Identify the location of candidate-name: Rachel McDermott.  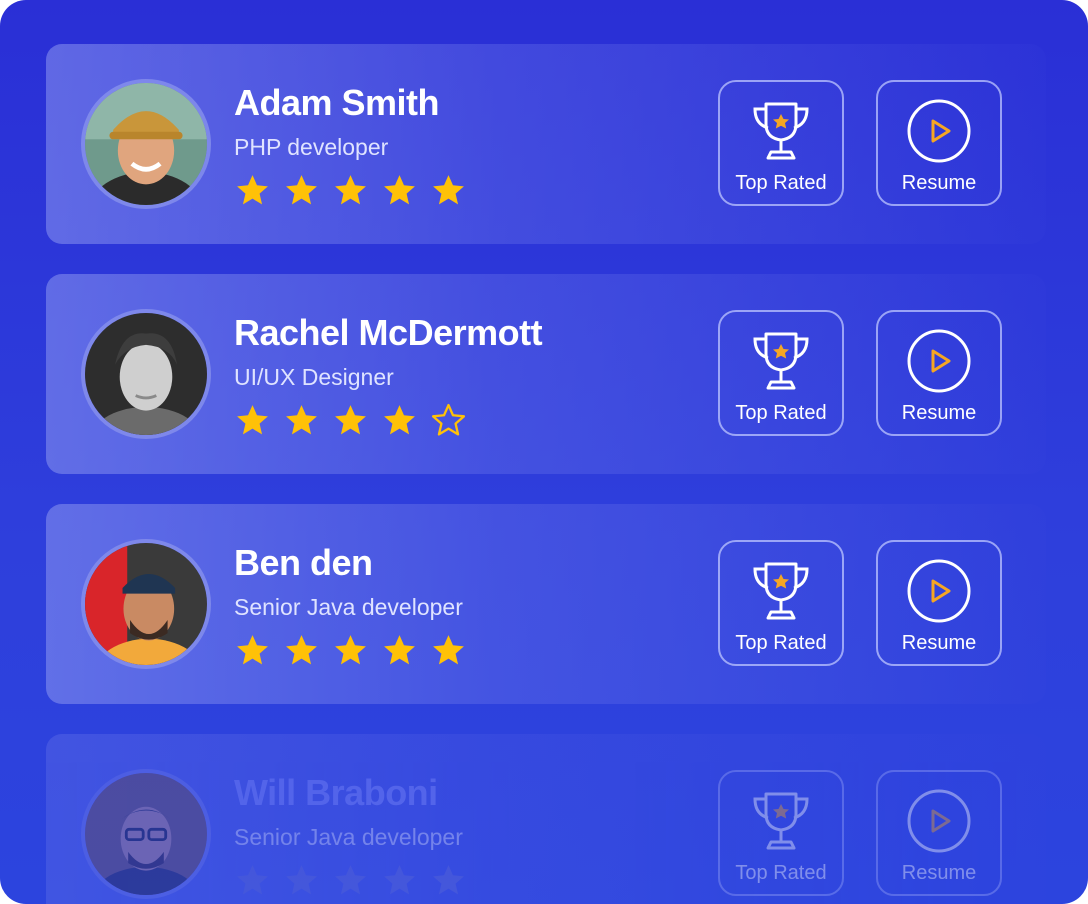
(388, 332).